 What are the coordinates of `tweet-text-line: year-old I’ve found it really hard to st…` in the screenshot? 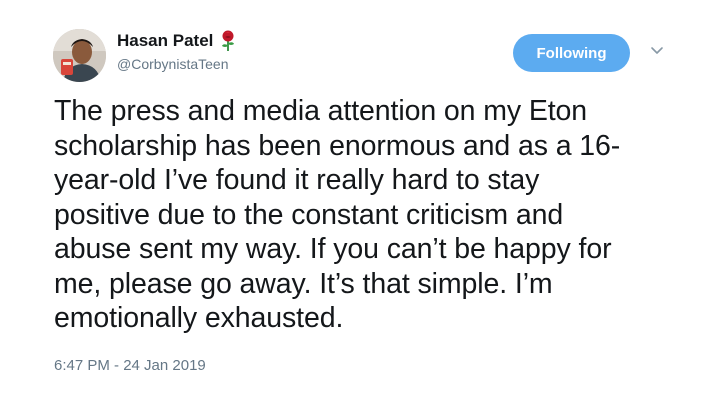 It's located at (297, 180).